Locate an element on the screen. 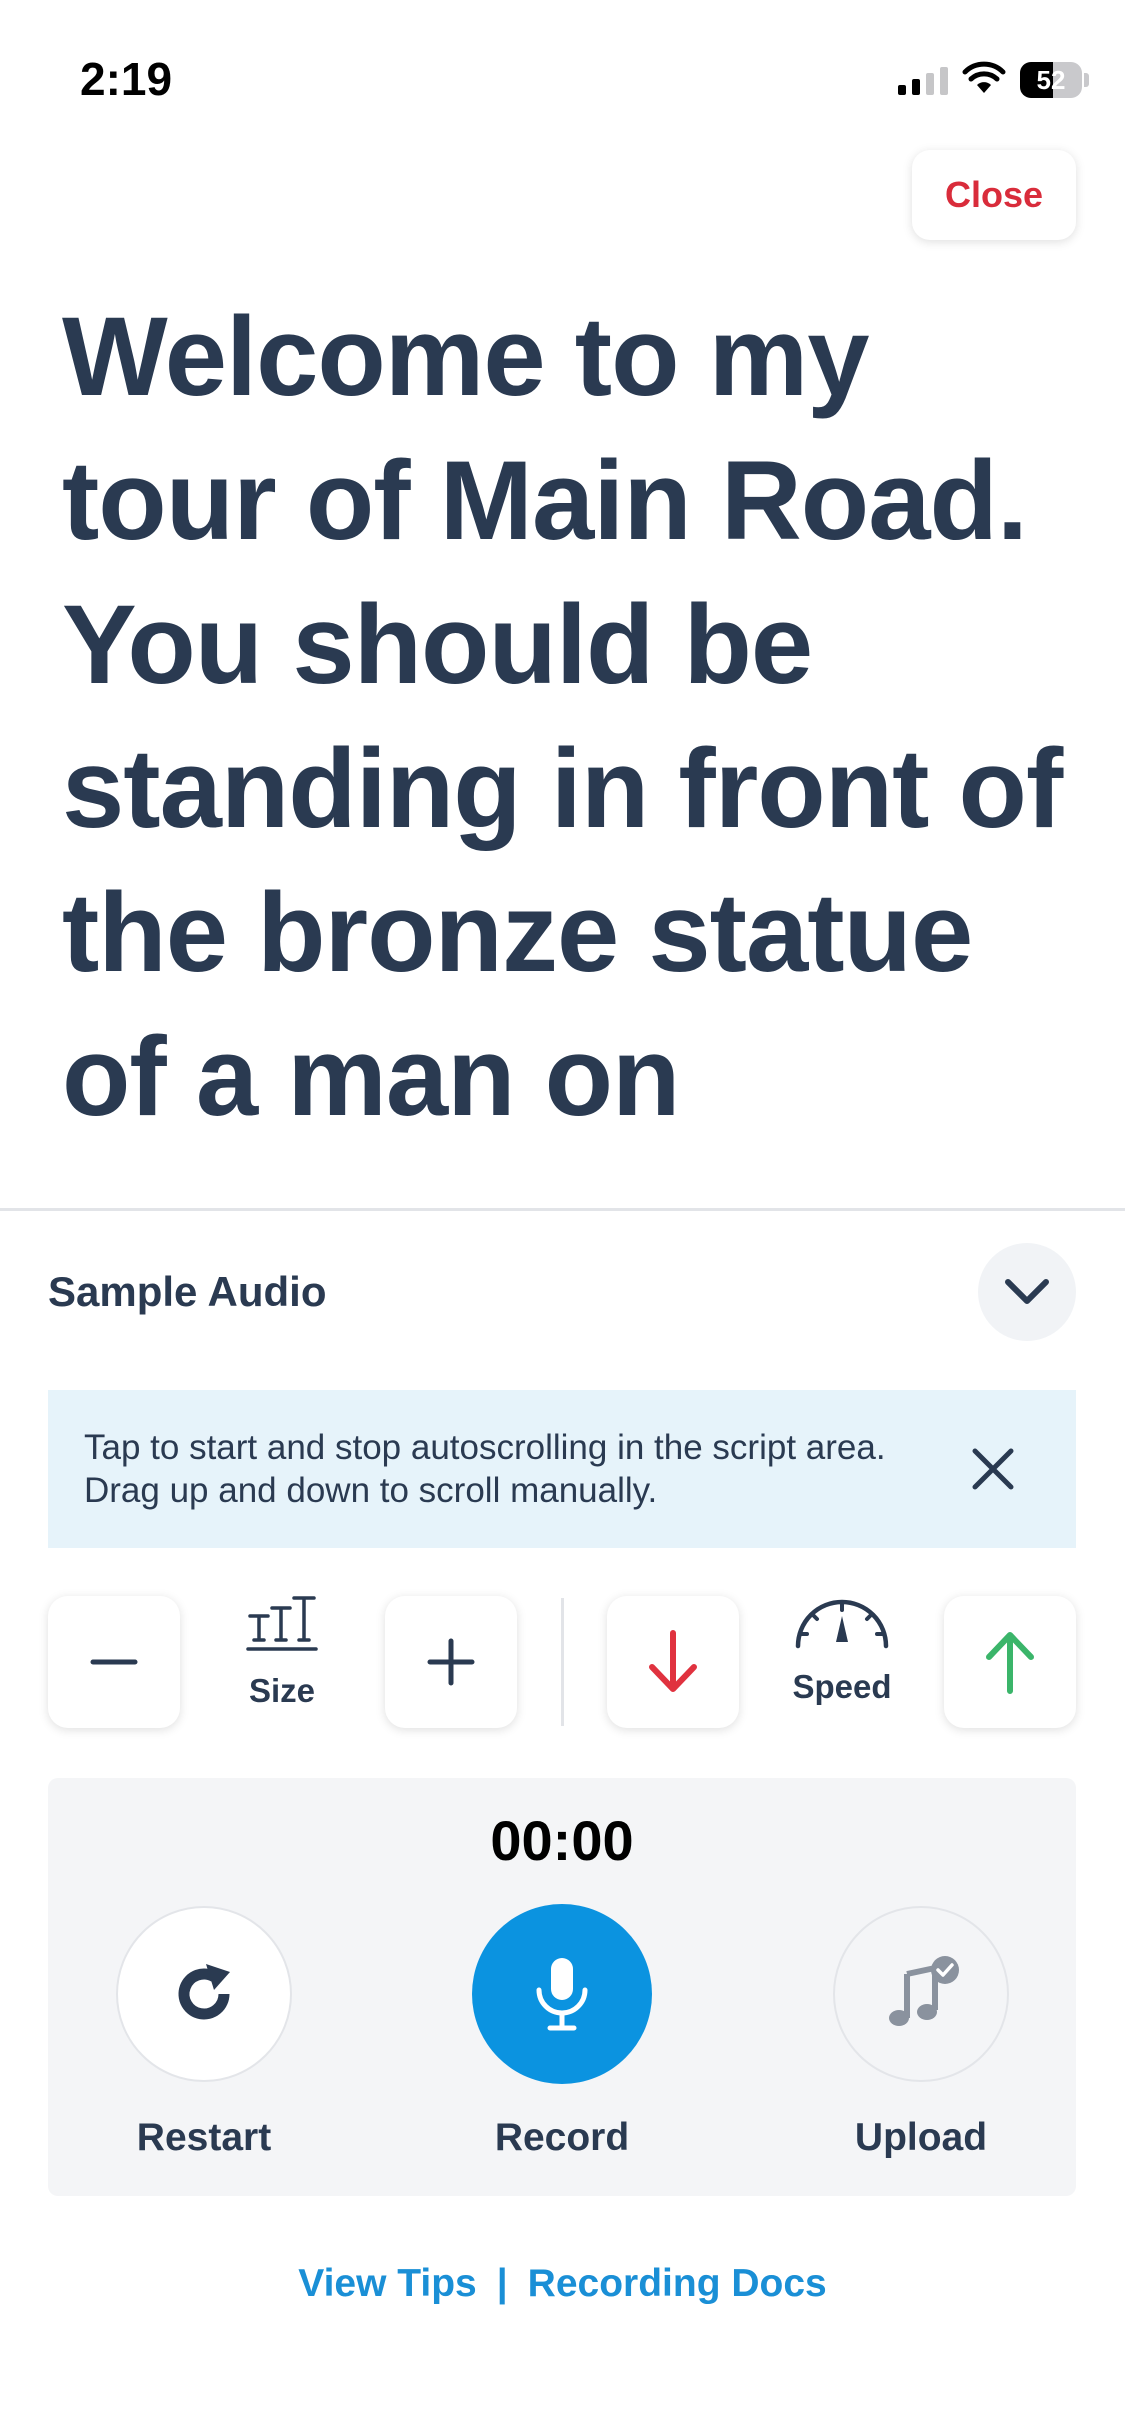  recording-timer: 00:00 is located at coordinates (562, 1840).